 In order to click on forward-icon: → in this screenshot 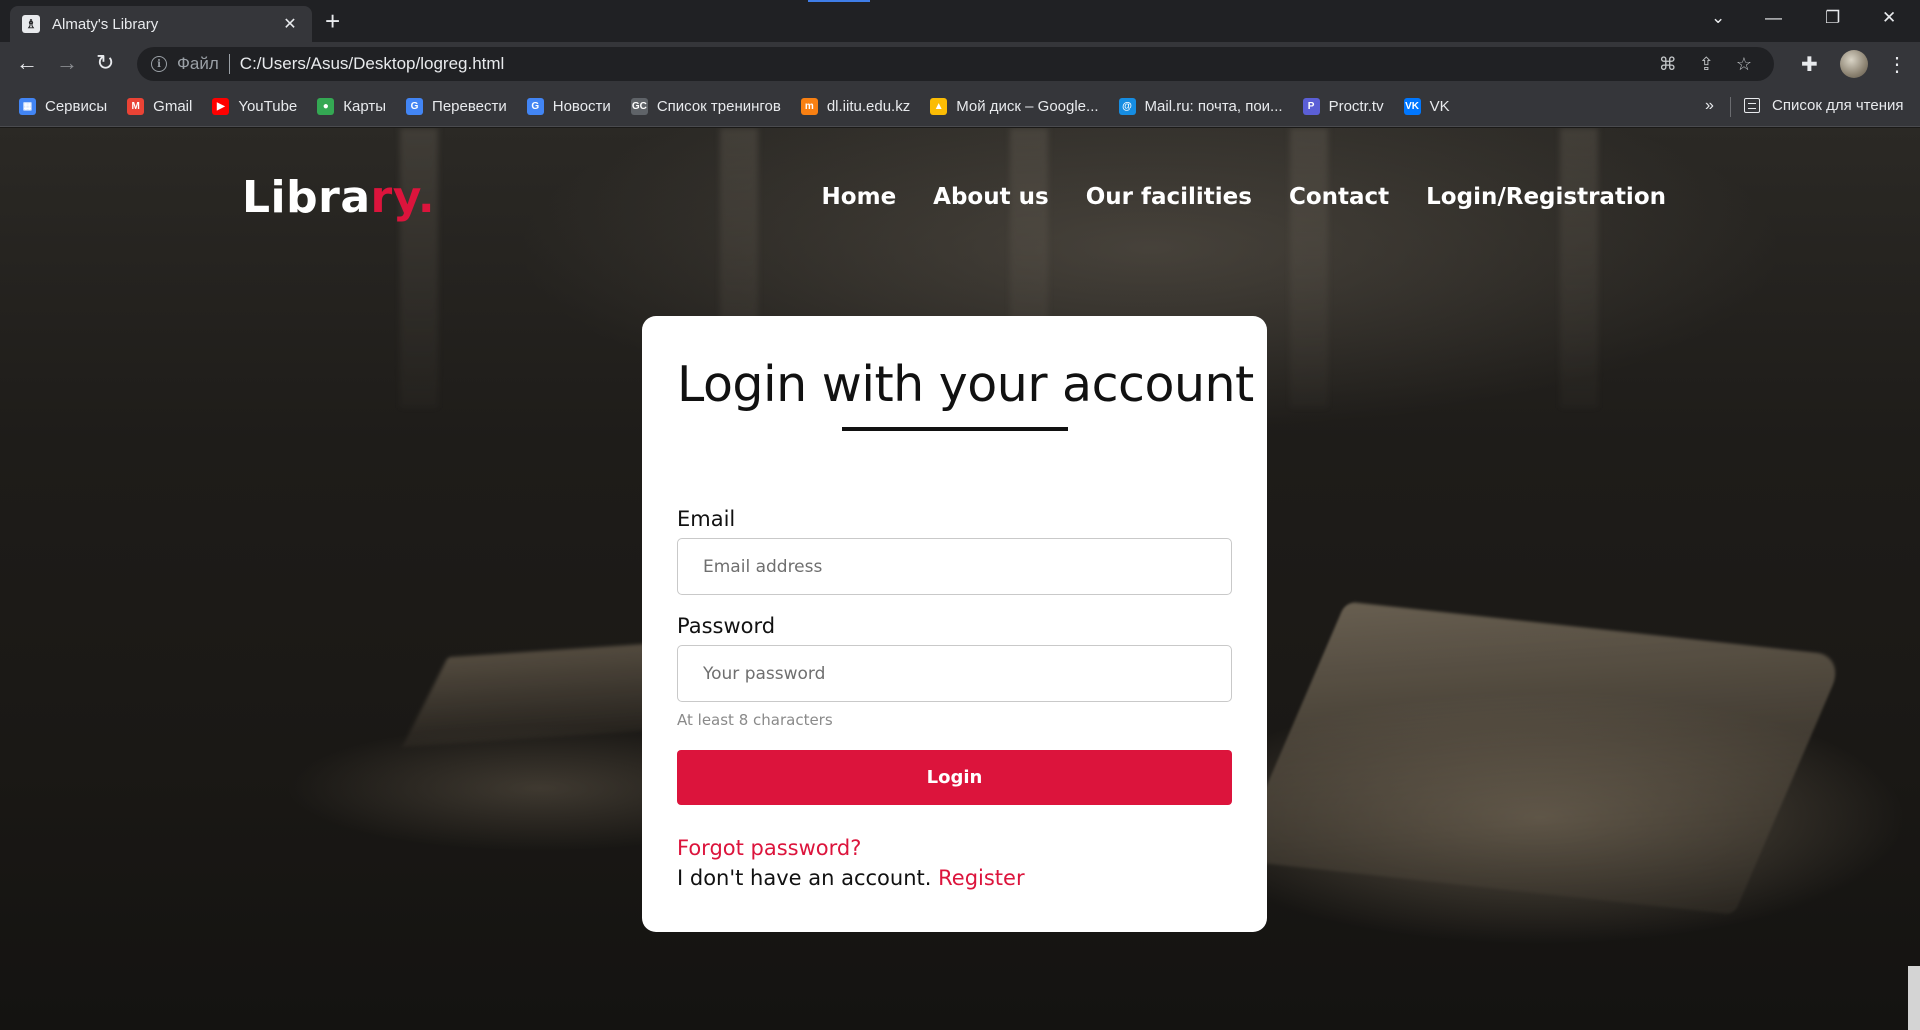, I will do `click(67, 63)`.